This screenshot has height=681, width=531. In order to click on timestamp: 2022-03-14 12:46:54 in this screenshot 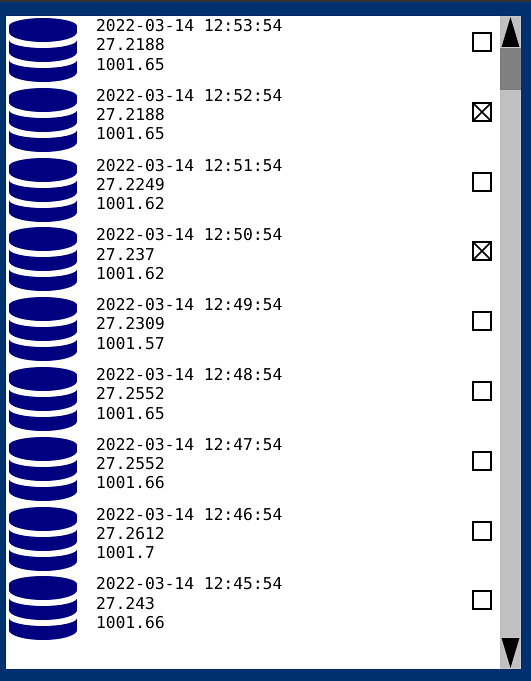, I will do `click(189, 514)`.